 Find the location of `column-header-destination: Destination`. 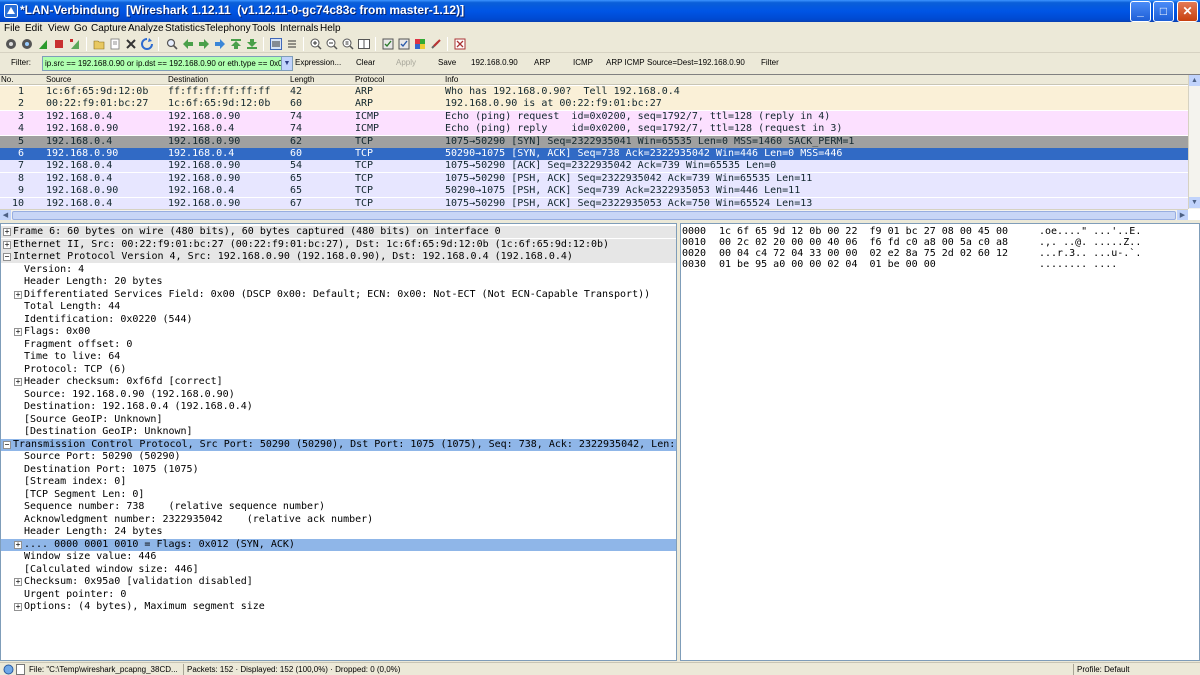

column-header-destination: Destination is located at coordinates (188, 80).